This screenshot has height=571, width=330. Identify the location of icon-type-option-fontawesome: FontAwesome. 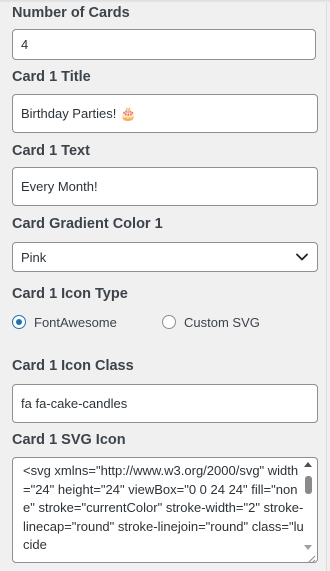
(64, 322).